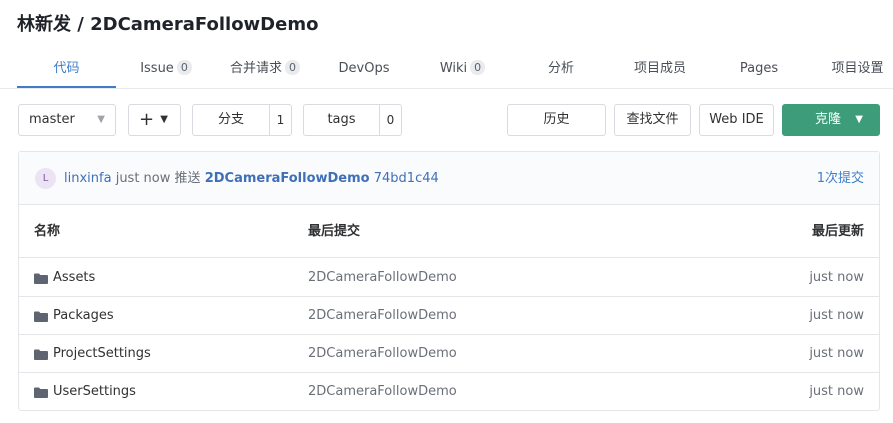 This screenshot has height=423, width=893. I want to click on tab-label: 代码, so click(66, 68).